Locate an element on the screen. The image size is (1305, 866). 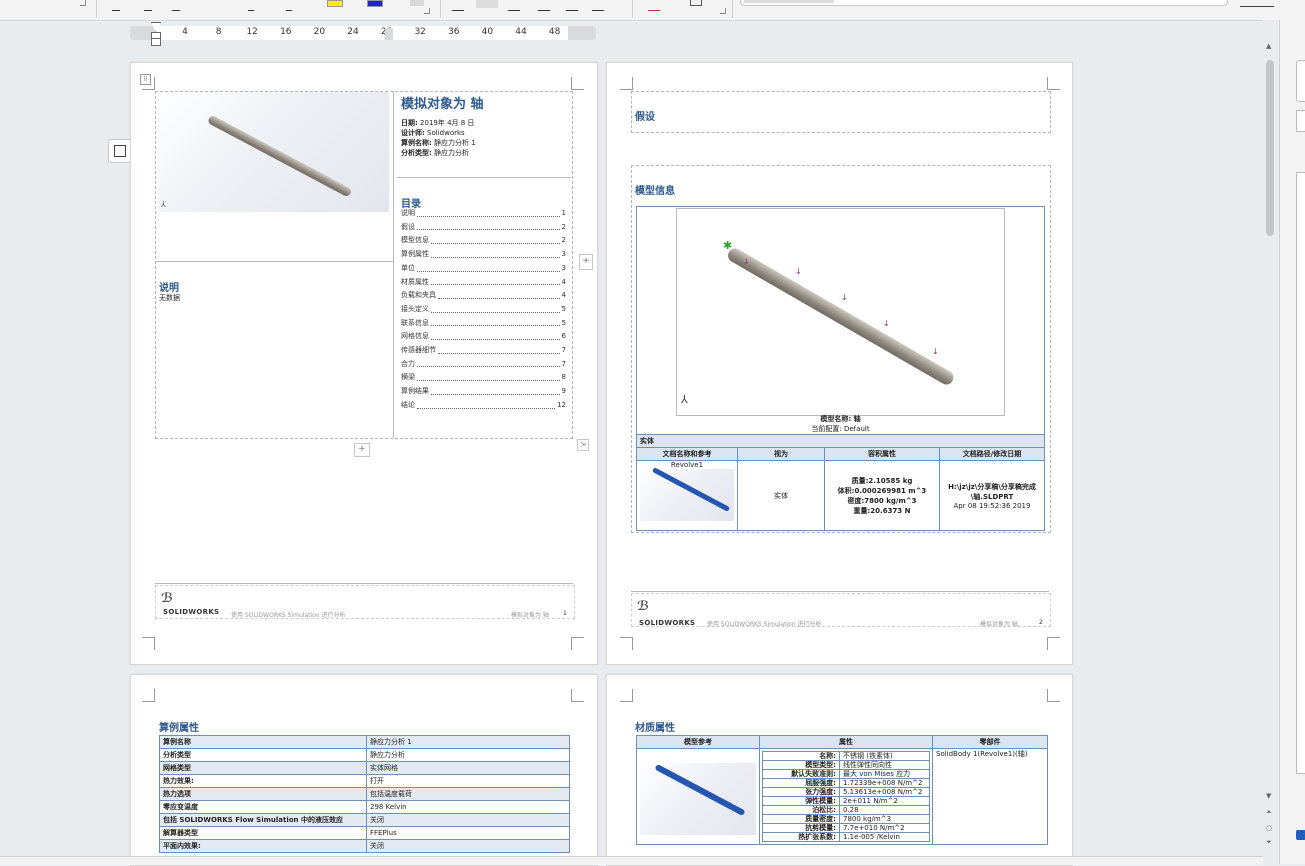
align-center-icon is located at coordinates (487, 4).